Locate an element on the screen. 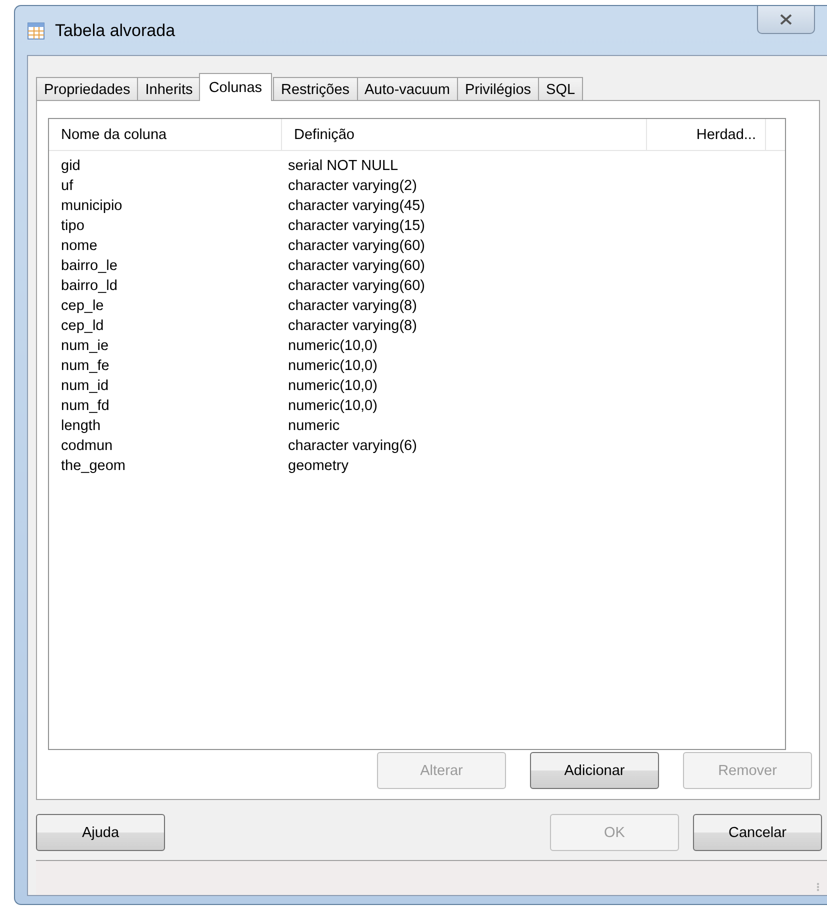 This screenshot has width=827, height=910. table-cell-text: codmun is located at coordinates (87, 446).